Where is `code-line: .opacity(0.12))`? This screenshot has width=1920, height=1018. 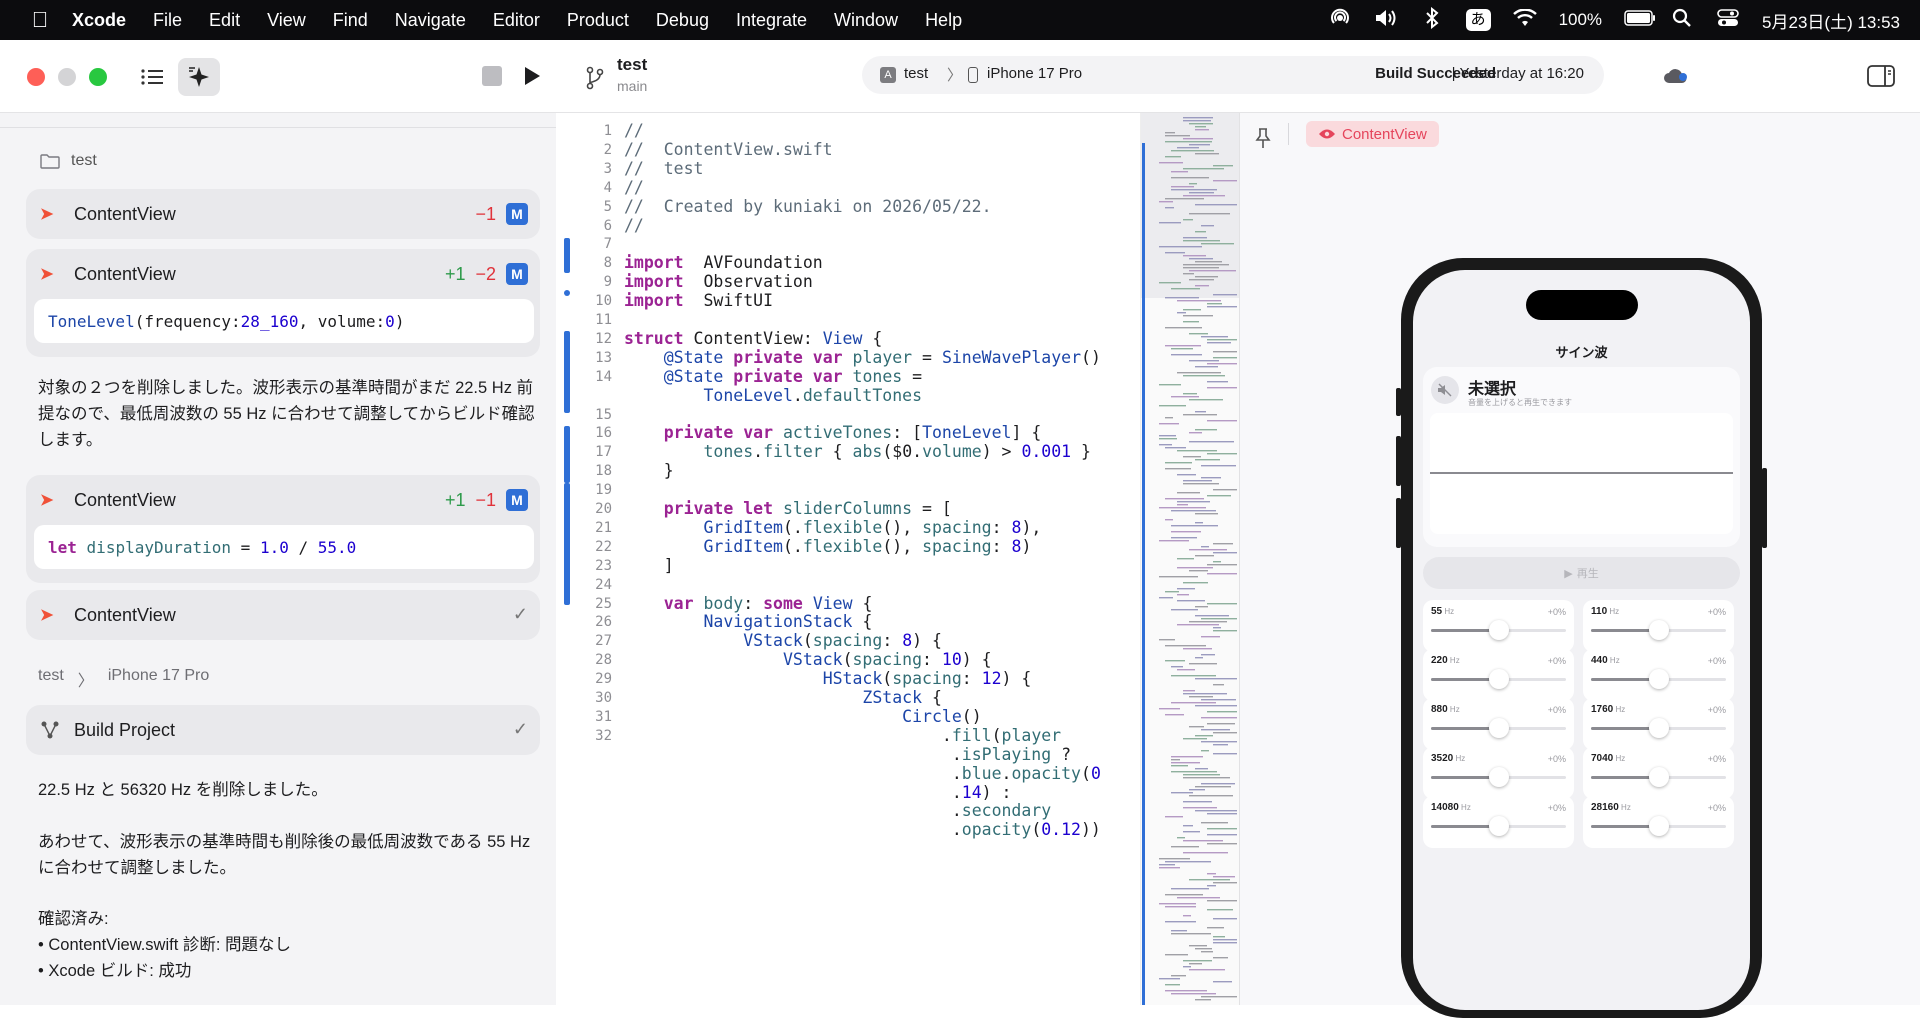
code-line: .opacity(0.12)) is located at coordinates (862, 829).